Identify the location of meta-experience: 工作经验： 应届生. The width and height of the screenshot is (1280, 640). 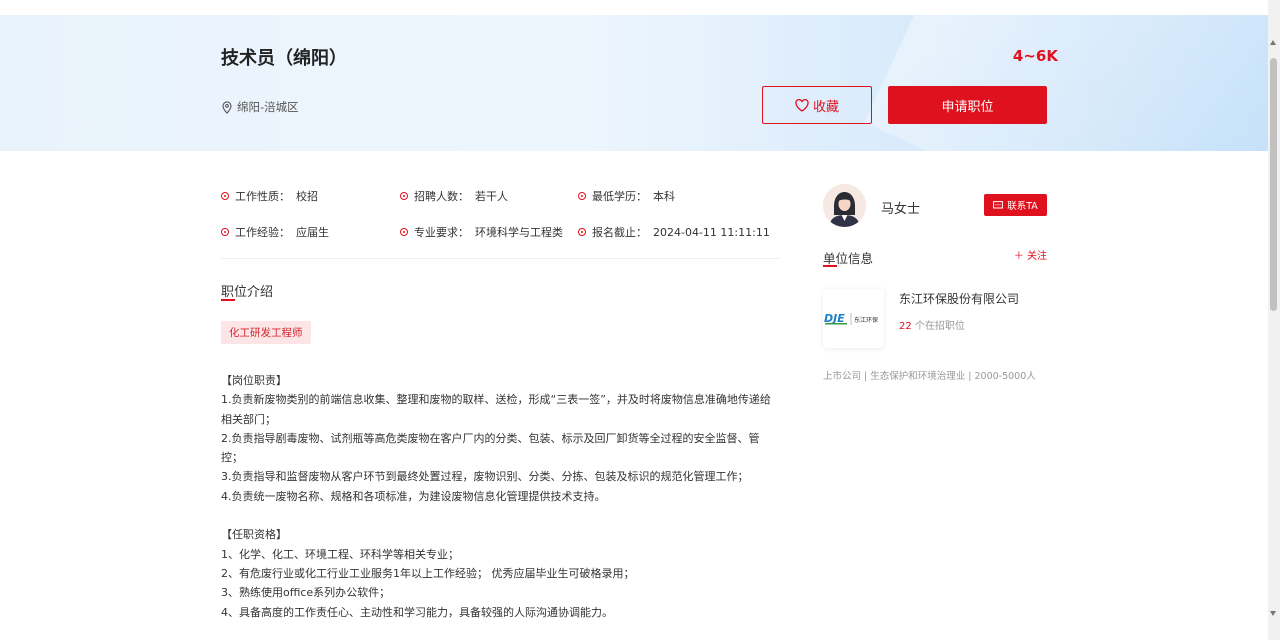
(275, 232).